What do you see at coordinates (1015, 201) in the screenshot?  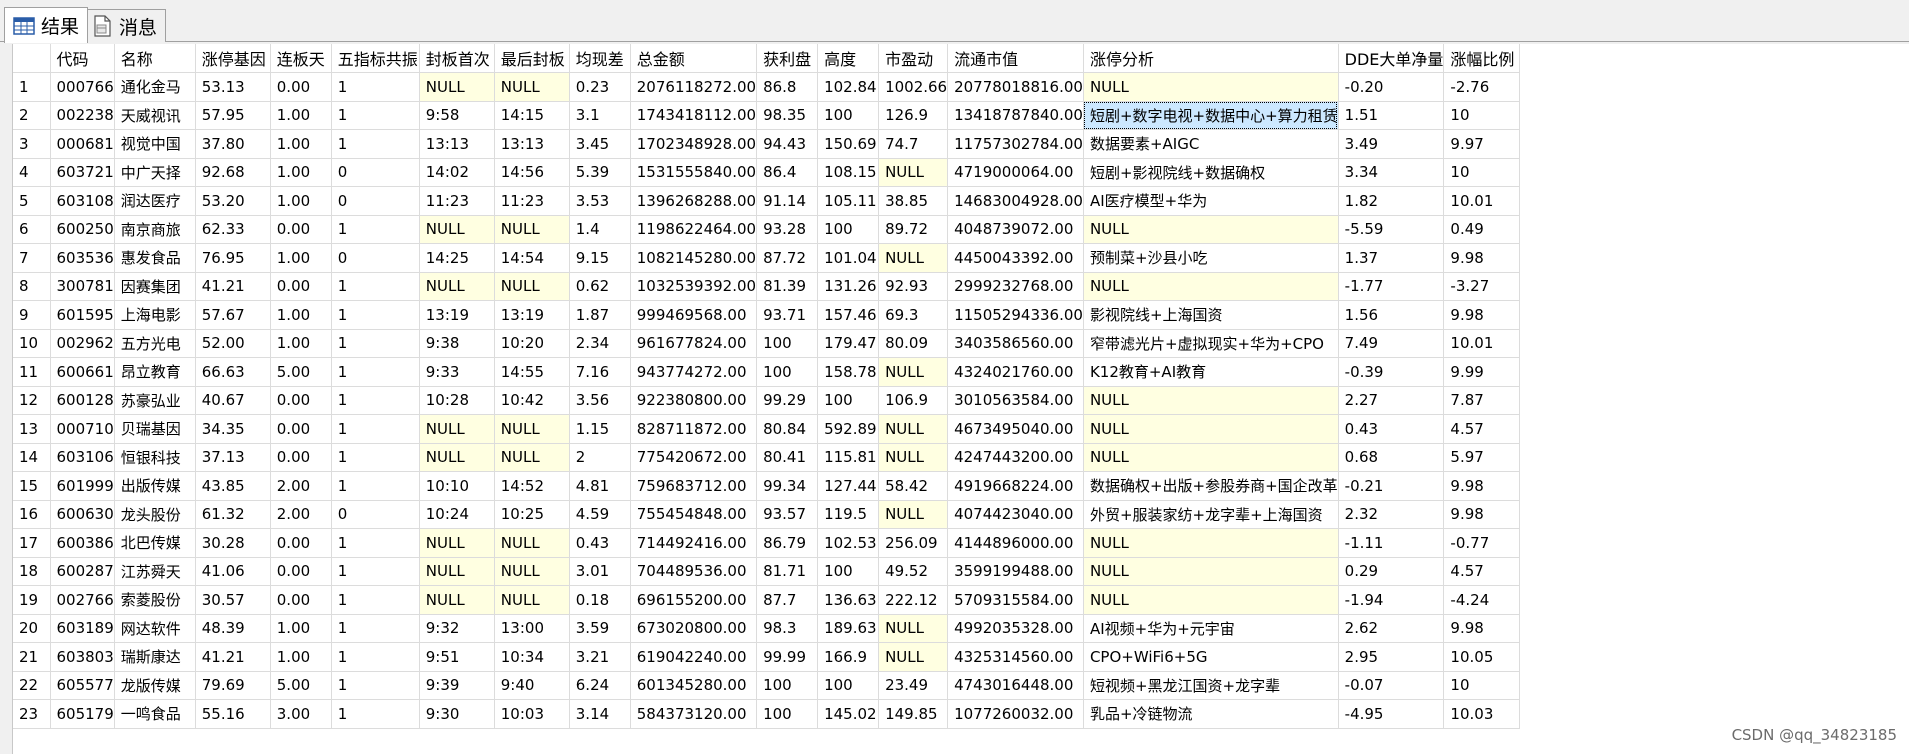 I see `table-cell: 14683004928.00` at bounding box center [1015, 201].